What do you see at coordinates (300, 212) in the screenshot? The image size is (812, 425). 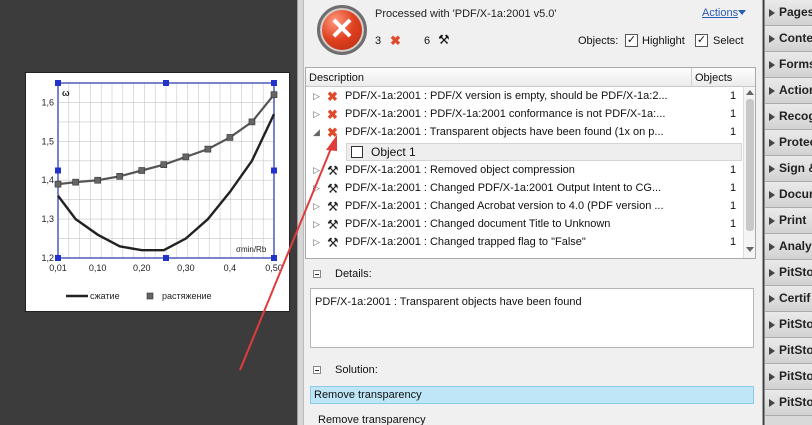 I see `panel-splitter` at bounding box center [300, 212].